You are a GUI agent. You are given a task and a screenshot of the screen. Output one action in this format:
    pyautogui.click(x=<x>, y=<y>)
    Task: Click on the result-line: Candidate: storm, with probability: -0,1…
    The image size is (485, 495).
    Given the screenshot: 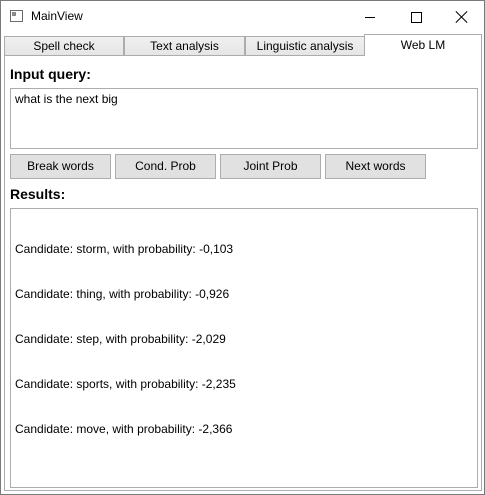 What is the action you would take?
    pyautogui.click(x=124, y=249)
    